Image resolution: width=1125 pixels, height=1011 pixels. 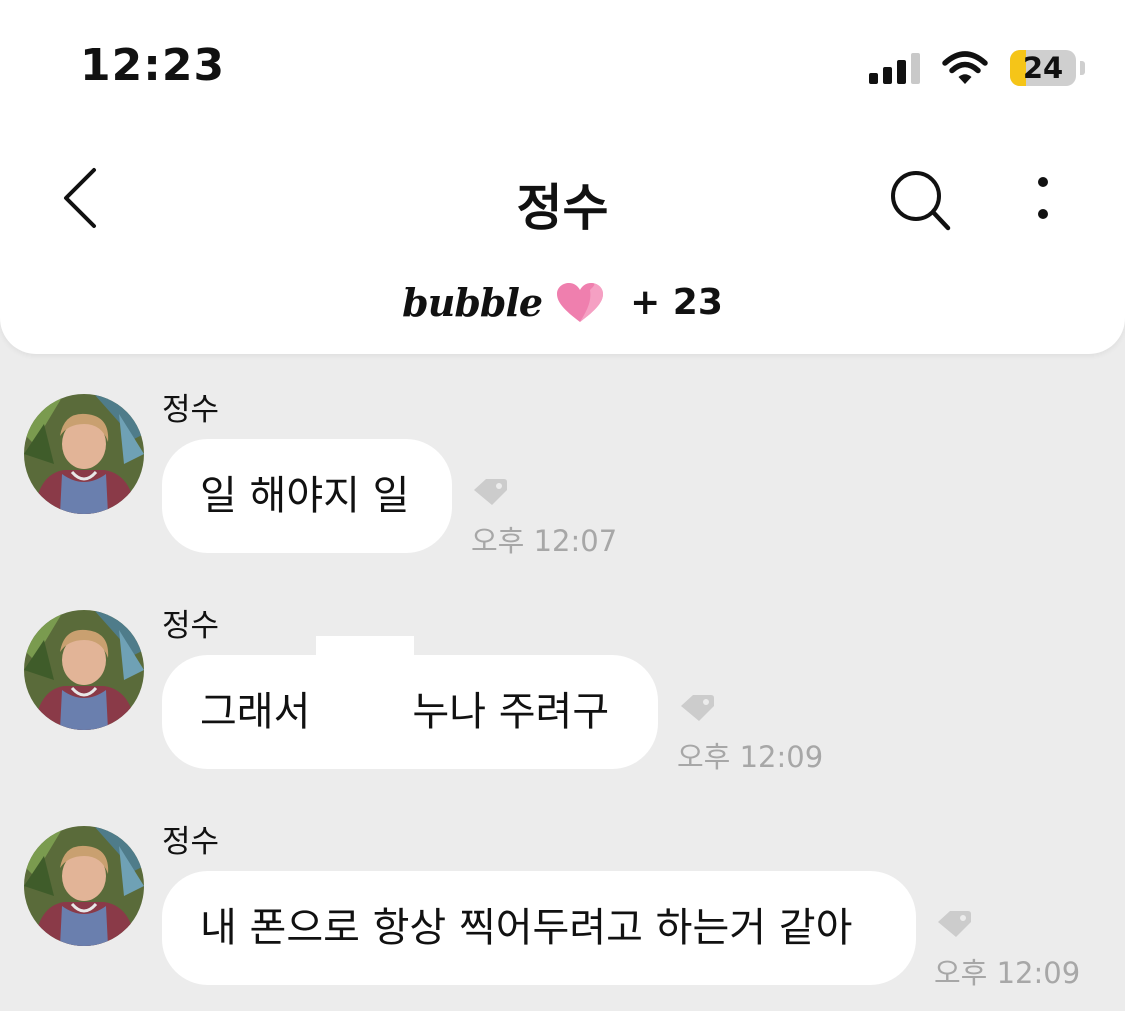 What do you see at coordinates (307, 496) in the screenshot?
I see `message-bubble: 일 해야지 일` at bounding box center [307, 496].